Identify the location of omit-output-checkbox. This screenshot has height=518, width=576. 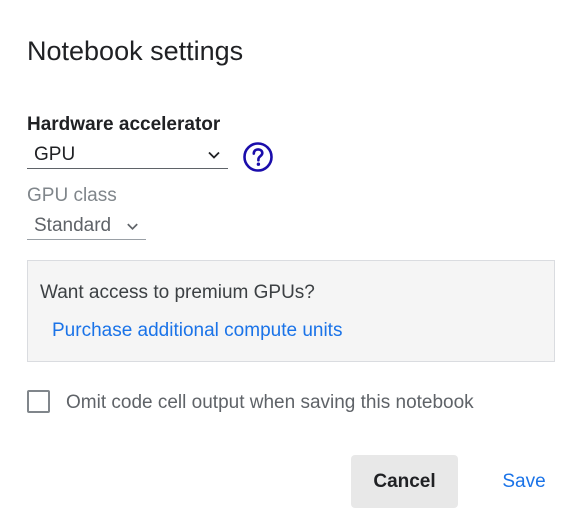
(38, 401).